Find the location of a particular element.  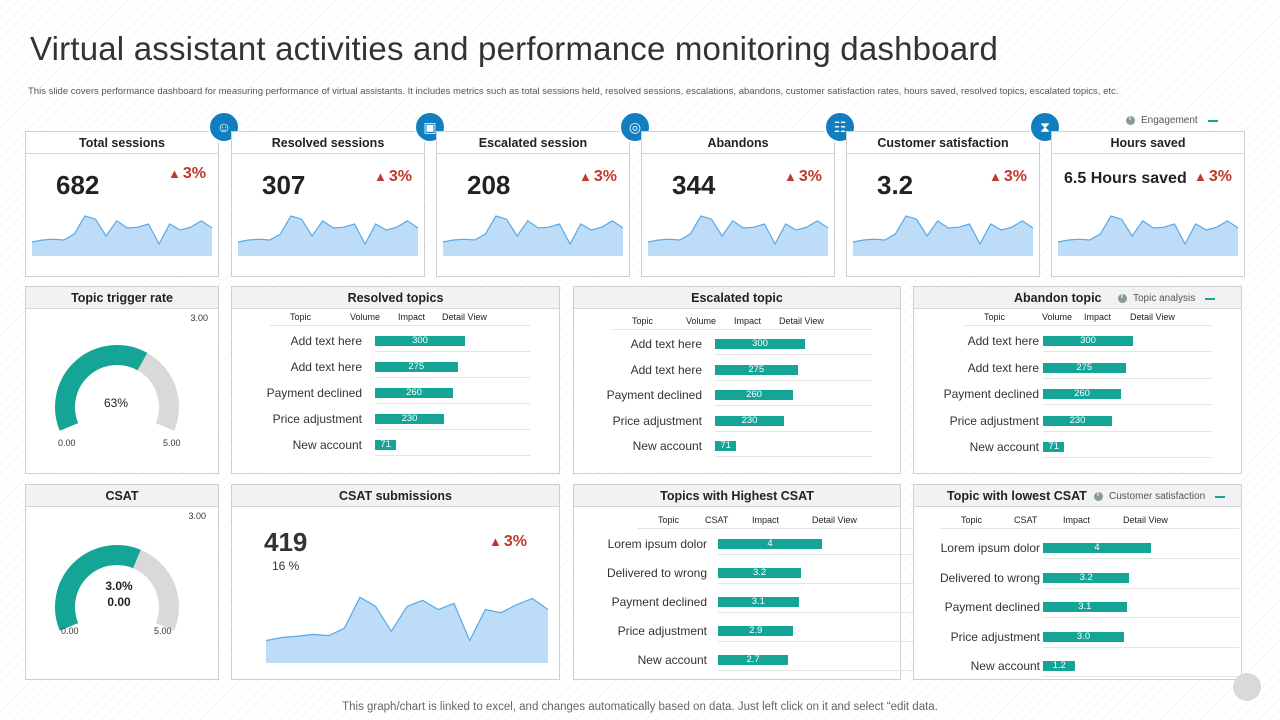

csat-submissions-title: CSAT submissions is located at coordinates (395, 496).